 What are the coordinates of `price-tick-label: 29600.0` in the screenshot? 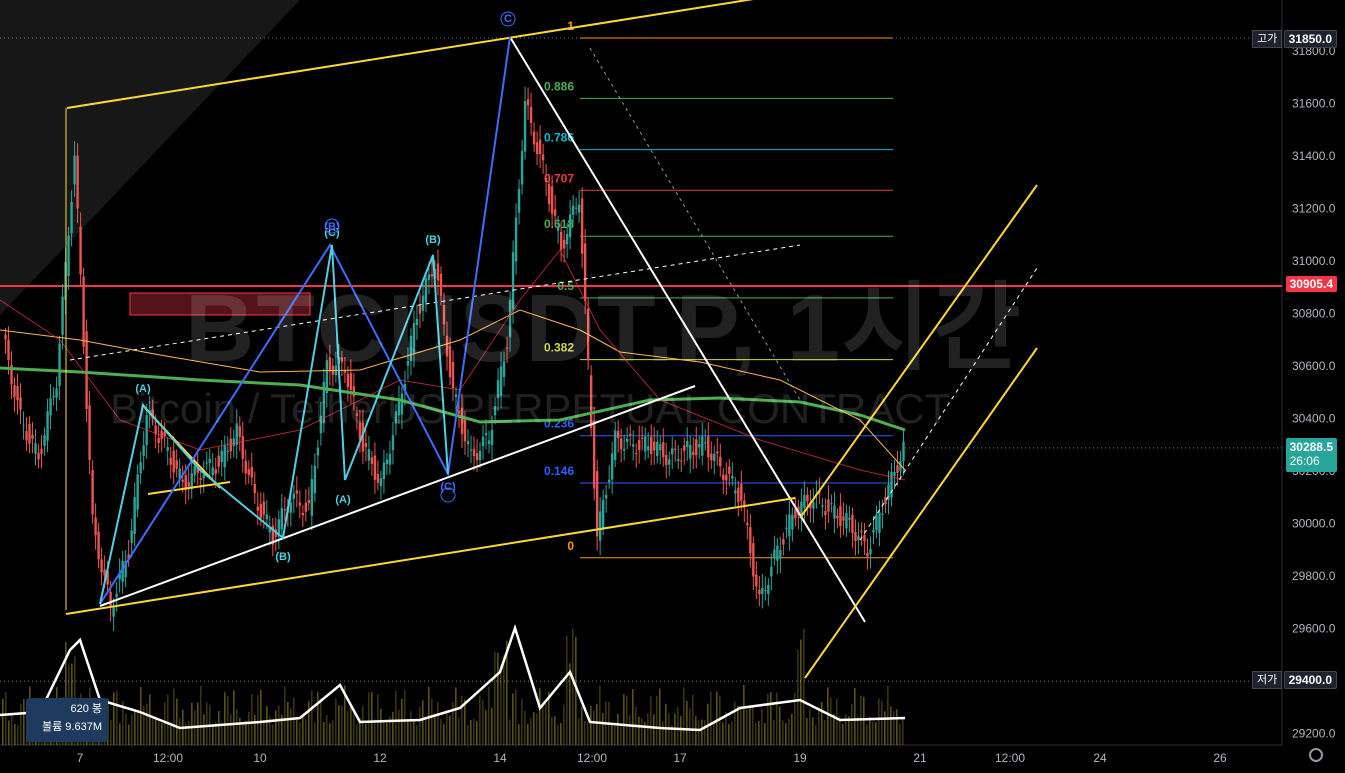 It's located at (1314, 629).